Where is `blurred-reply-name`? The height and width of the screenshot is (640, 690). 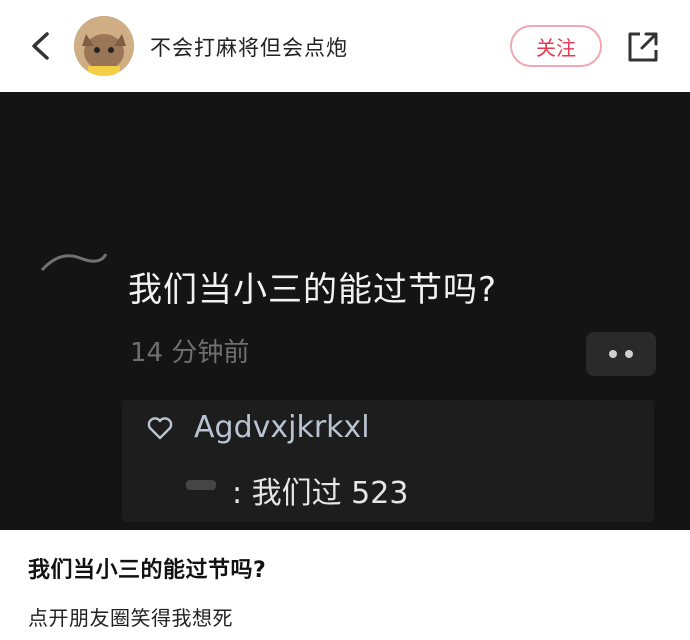
blurred-reply-name is located at coordinates (202, 485).